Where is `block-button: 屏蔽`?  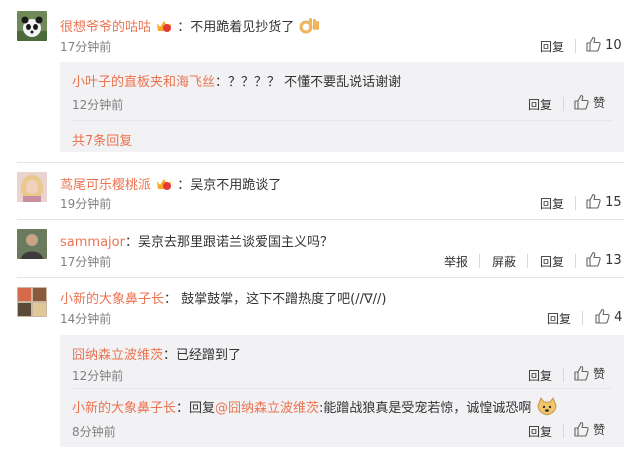
block-button: 屏蔽 is located at coordinates (504, 261).